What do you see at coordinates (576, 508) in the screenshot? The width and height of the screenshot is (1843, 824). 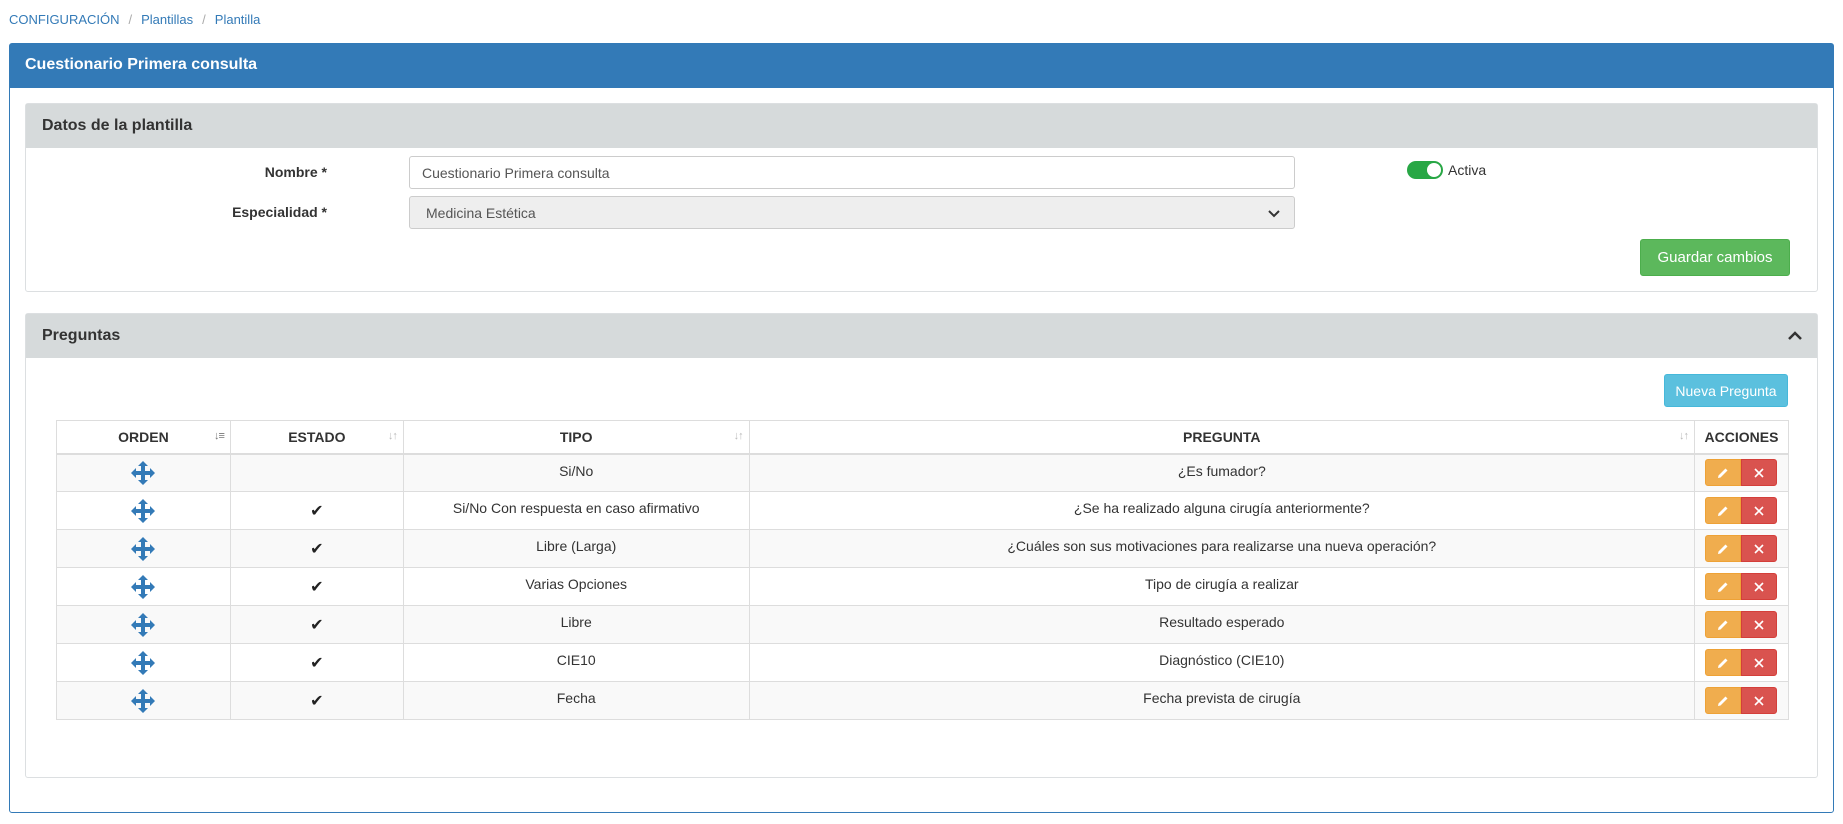 I see `type-text: Si/No Con respuesta en caso afirmativo` at bounding box center [576, 508].